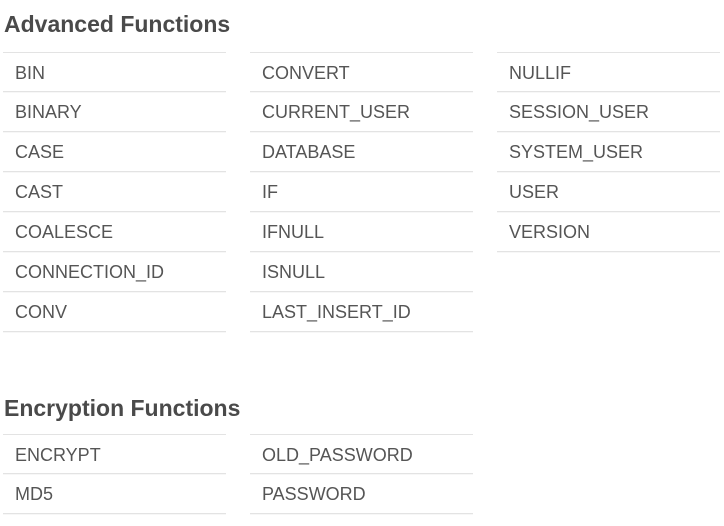 The height and width of the screenshot is (526, 724). I want to click on function-link-cast: CAST, so click(114, 192).